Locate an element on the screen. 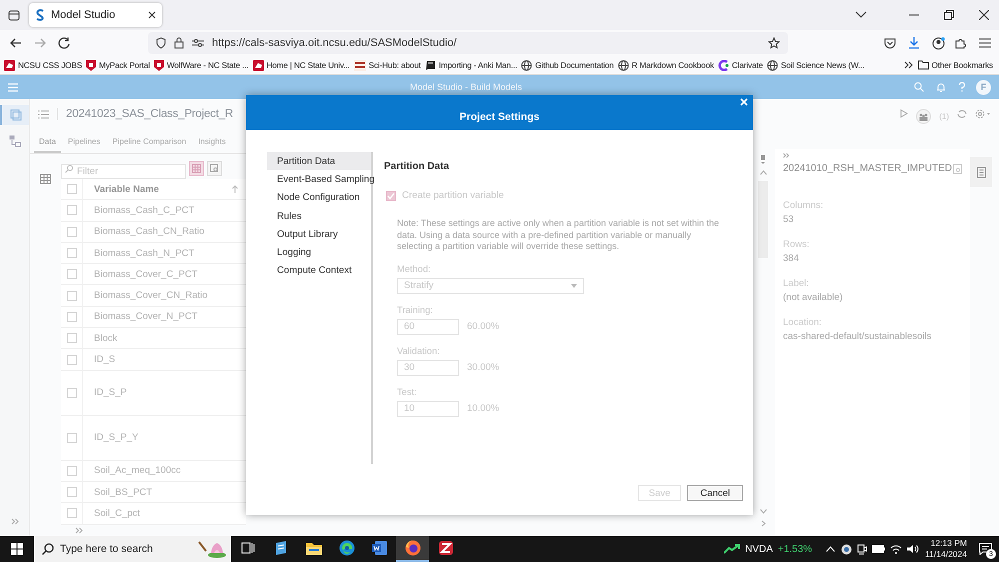 Image resolution: width=999 pixels, height=562 pixels. edge-icon is located at coordinates (346, 548).